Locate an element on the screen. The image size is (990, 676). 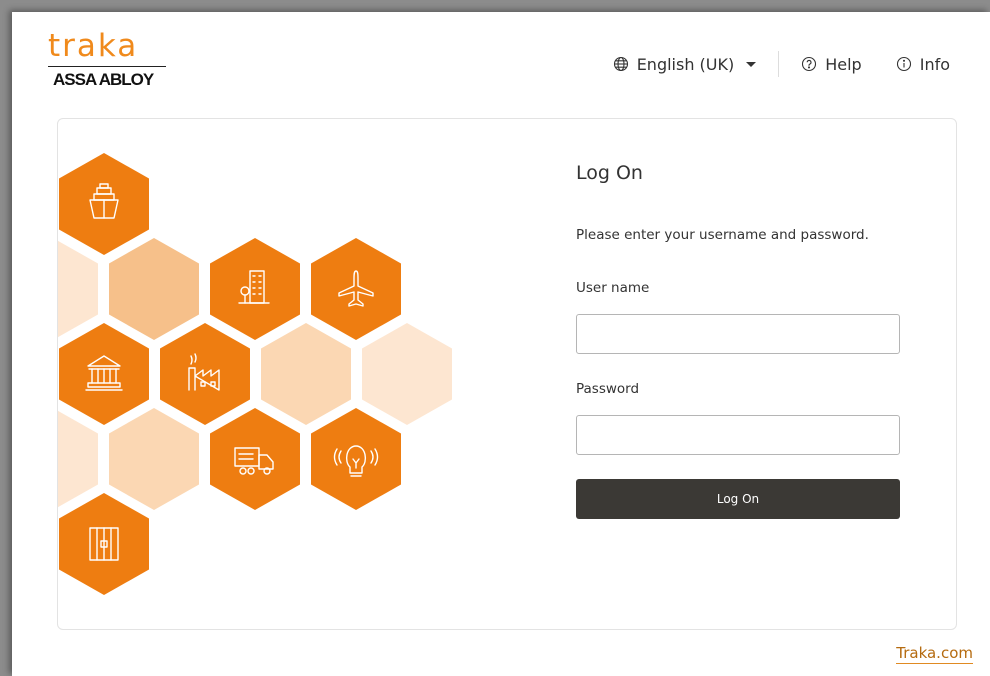
username-input is located at coordinates (738, 334).